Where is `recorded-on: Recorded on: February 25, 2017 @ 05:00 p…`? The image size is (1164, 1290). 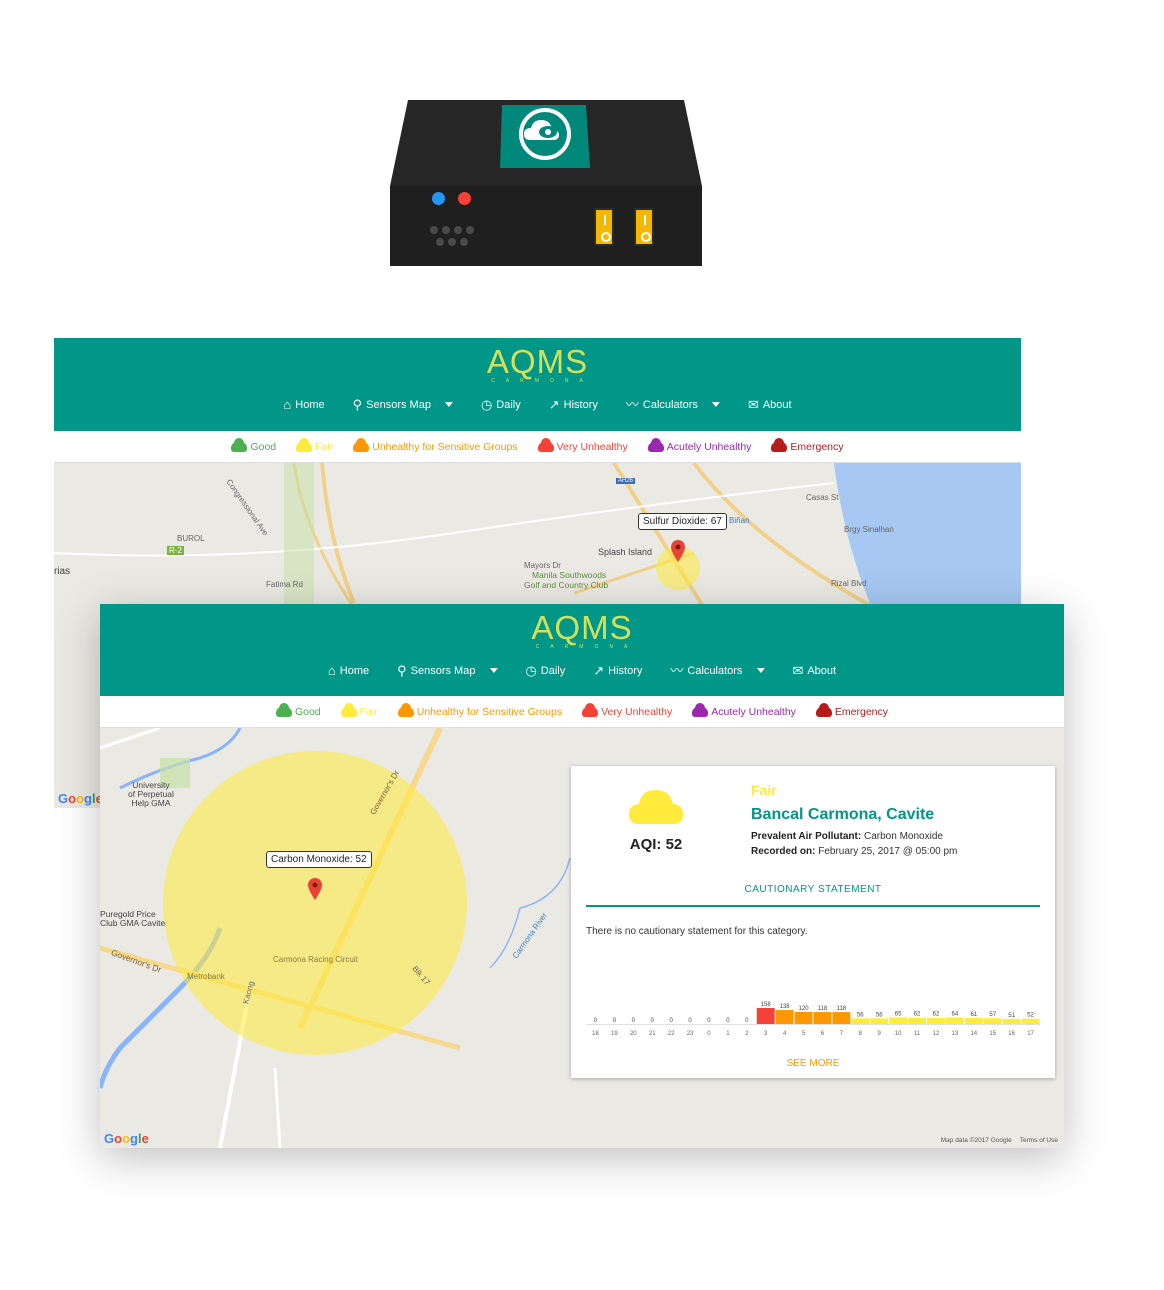 recorded-on: Recorded on: February 25, 2017 @ 05:00 p… is located at coordinates (854, 851).